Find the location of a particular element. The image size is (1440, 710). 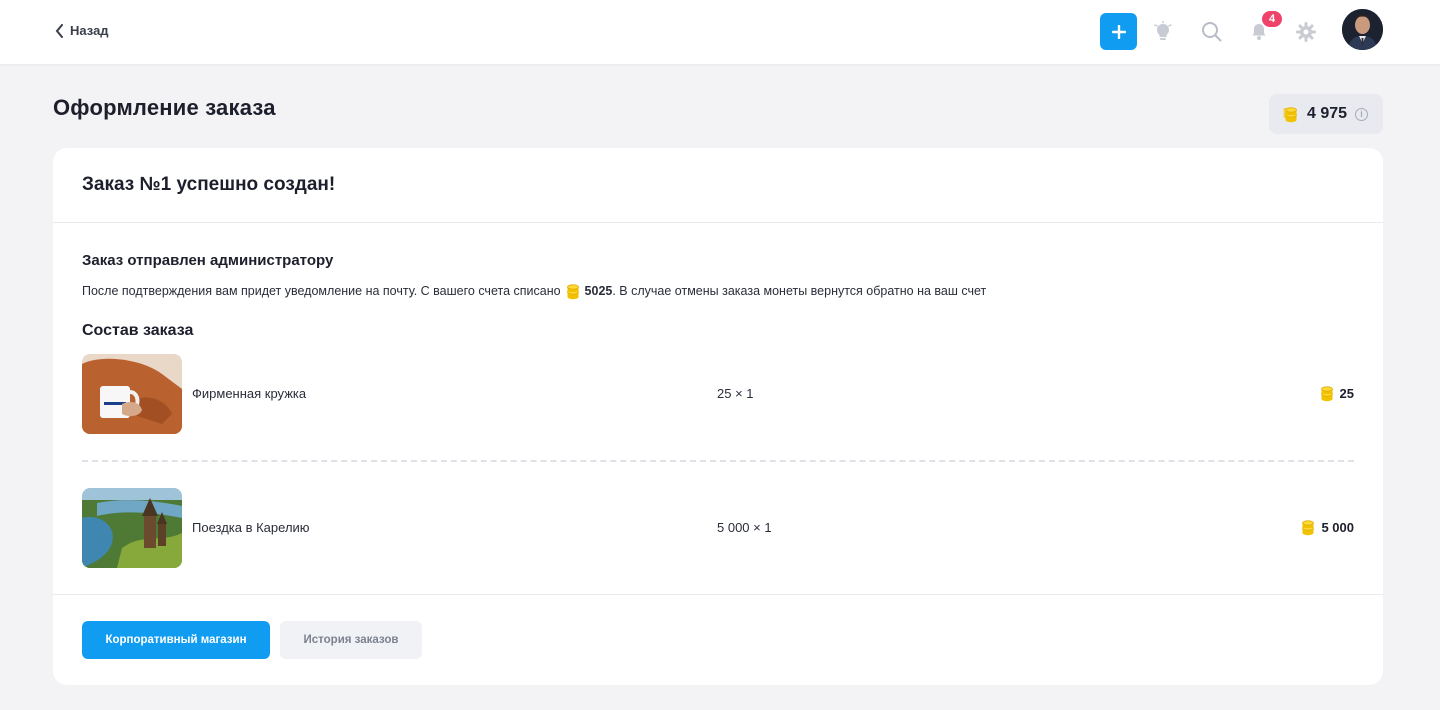

item-quantity: 25 × 1 is located at coordinates (735, 393).